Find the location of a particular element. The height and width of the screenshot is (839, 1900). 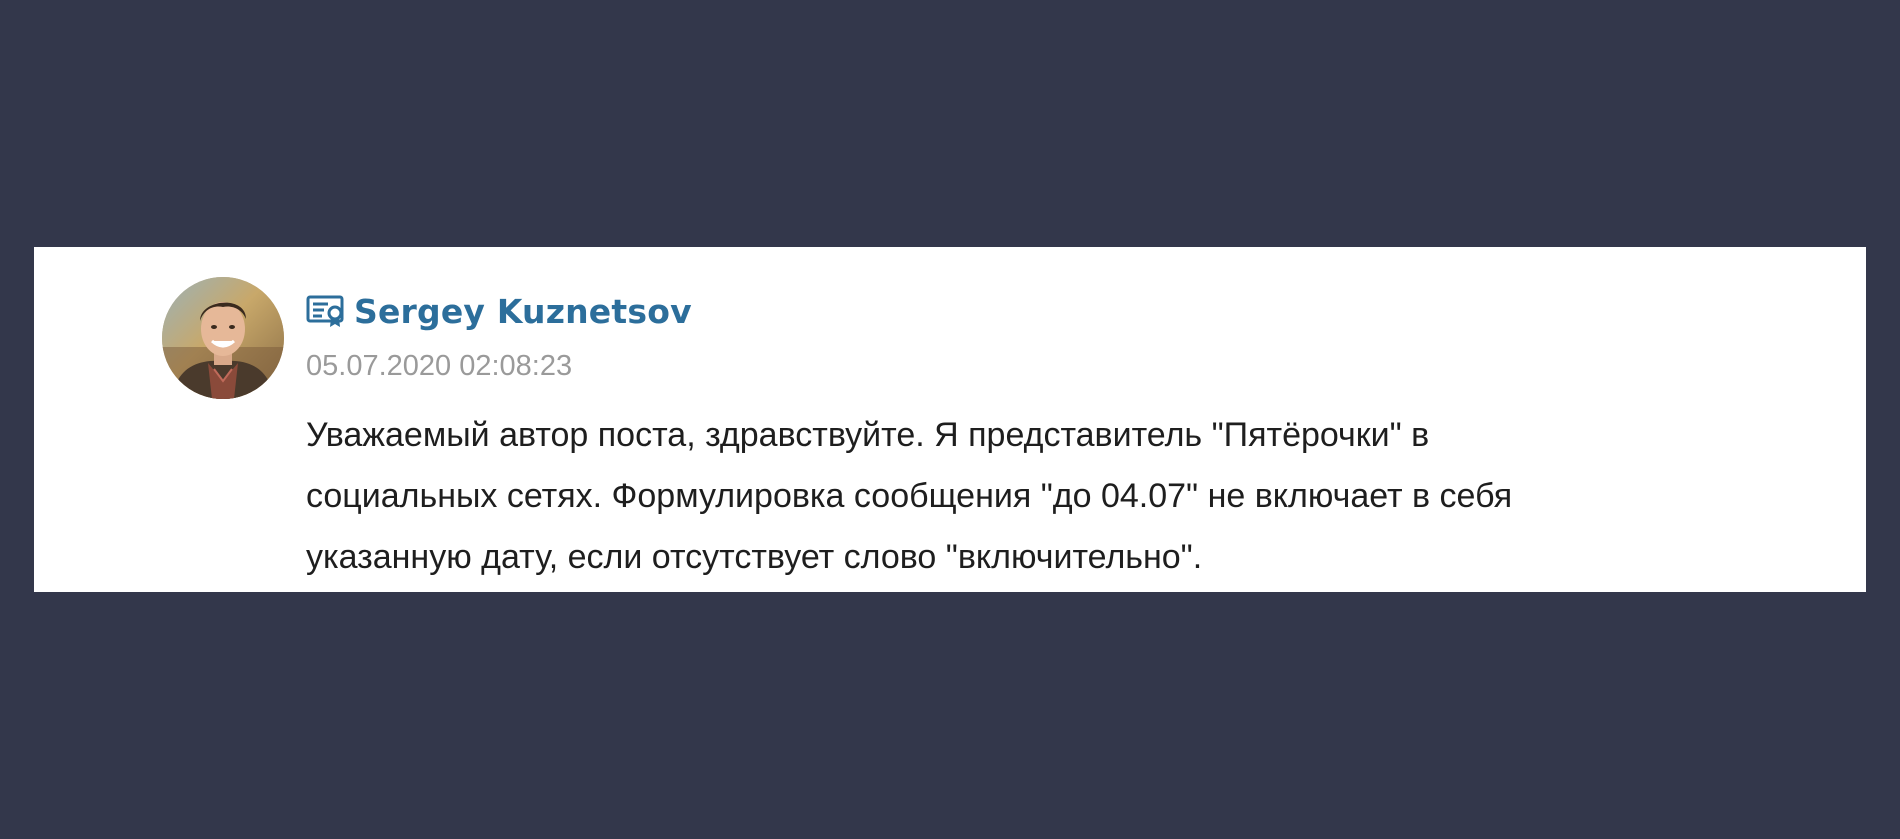

comment-timestamp: 05.07.2020 02:08:23 is located at coordinates (439, 366).